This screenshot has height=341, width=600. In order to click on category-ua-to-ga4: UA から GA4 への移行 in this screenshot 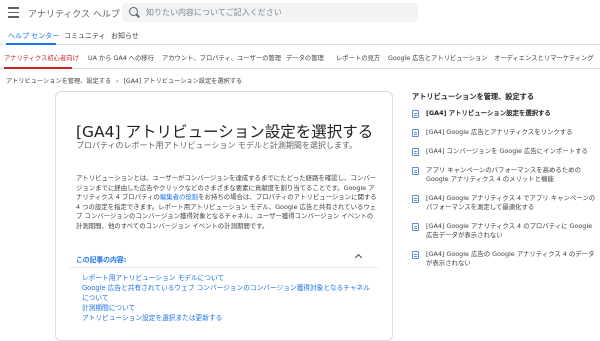, I will do `click(121, 57)`.